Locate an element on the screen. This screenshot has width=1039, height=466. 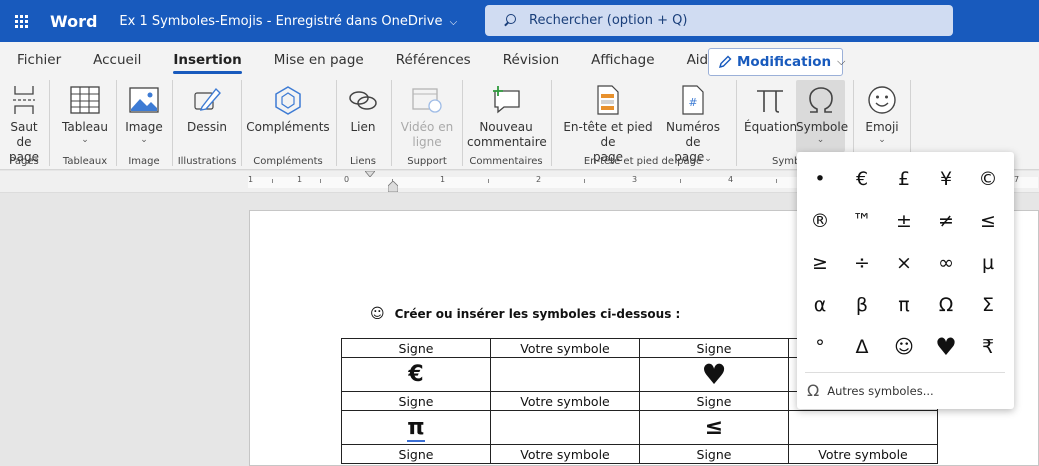
tab-accueil: Accueil is located at coordinates (117, 60).